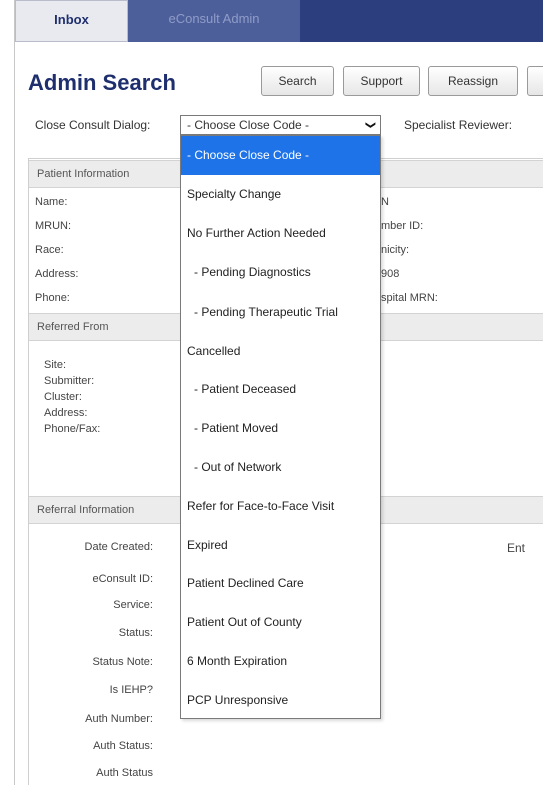  Describe the element at coordinates (280, 506) in the screenshot. I see `option-refer-face-to-face: Refer for Face-to-Face Visit` at that location.